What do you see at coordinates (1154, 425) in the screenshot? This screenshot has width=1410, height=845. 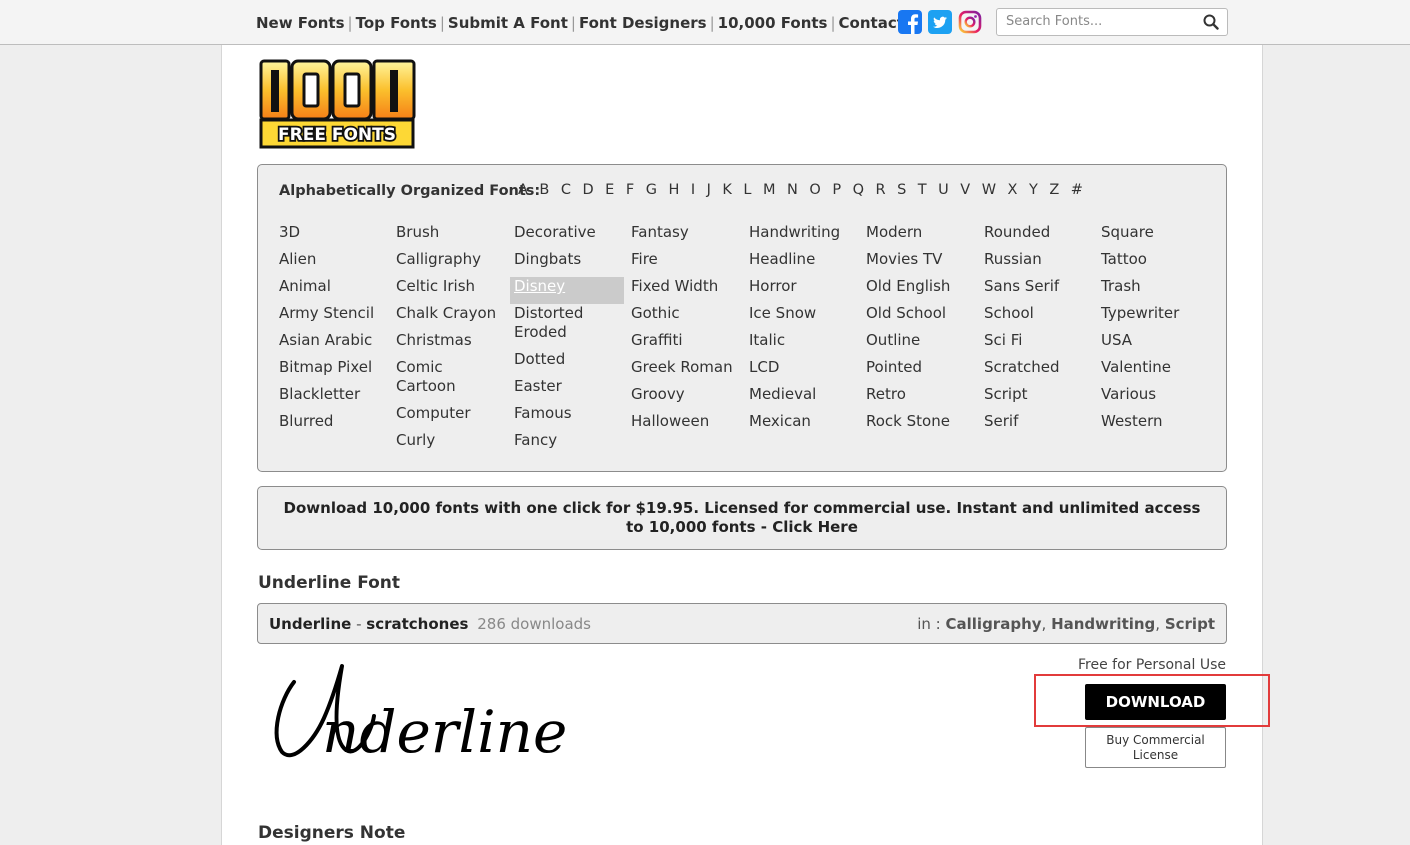 I see `category-link: Western` at bounding box center [1154, 425].